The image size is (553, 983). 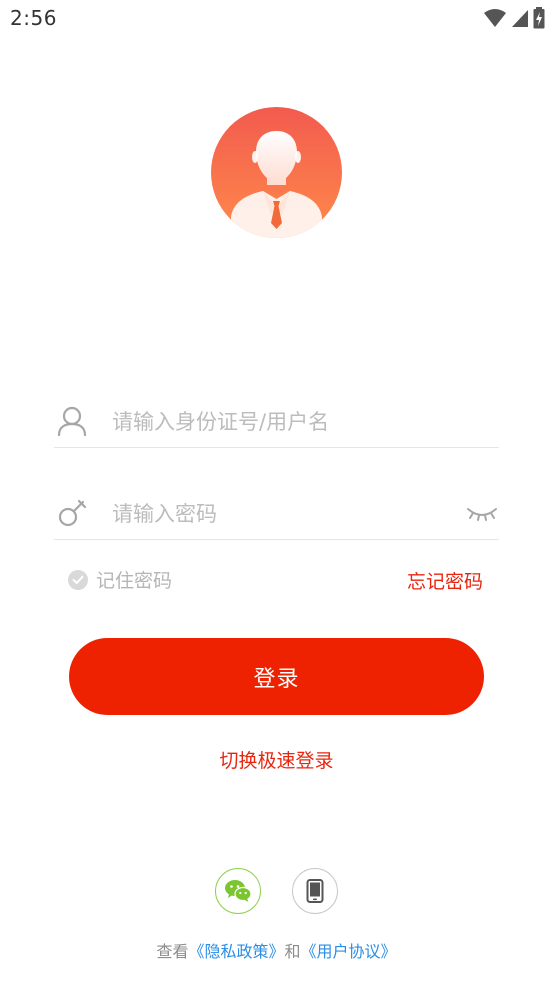 I want to click on username-input, so click(x=277, y=422).